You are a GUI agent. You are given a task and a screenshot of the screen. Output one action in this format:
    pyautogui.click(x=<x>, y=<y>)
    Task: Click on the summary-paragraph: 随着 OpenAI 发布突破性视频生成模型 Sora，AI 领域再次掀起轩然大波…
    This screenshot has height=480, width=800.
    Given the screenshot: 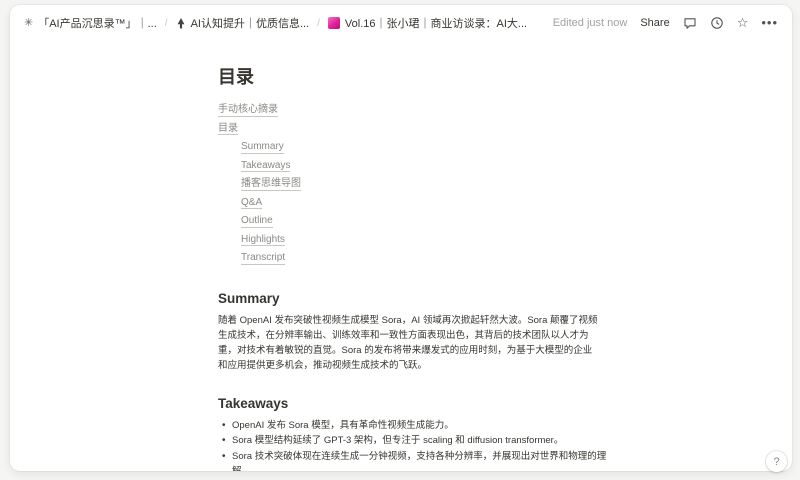 What is the action you would take?
    pyautogui.click(x=408, y=342)
    